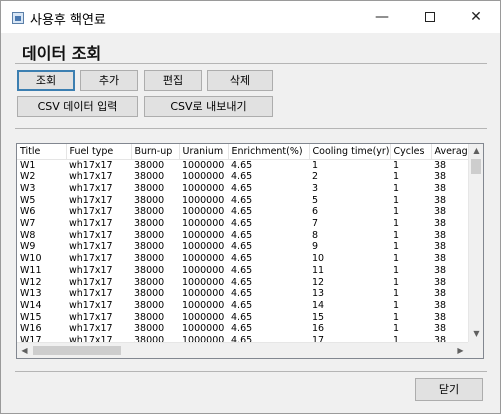  I want to click on column-header: Title, so click(42, 152).